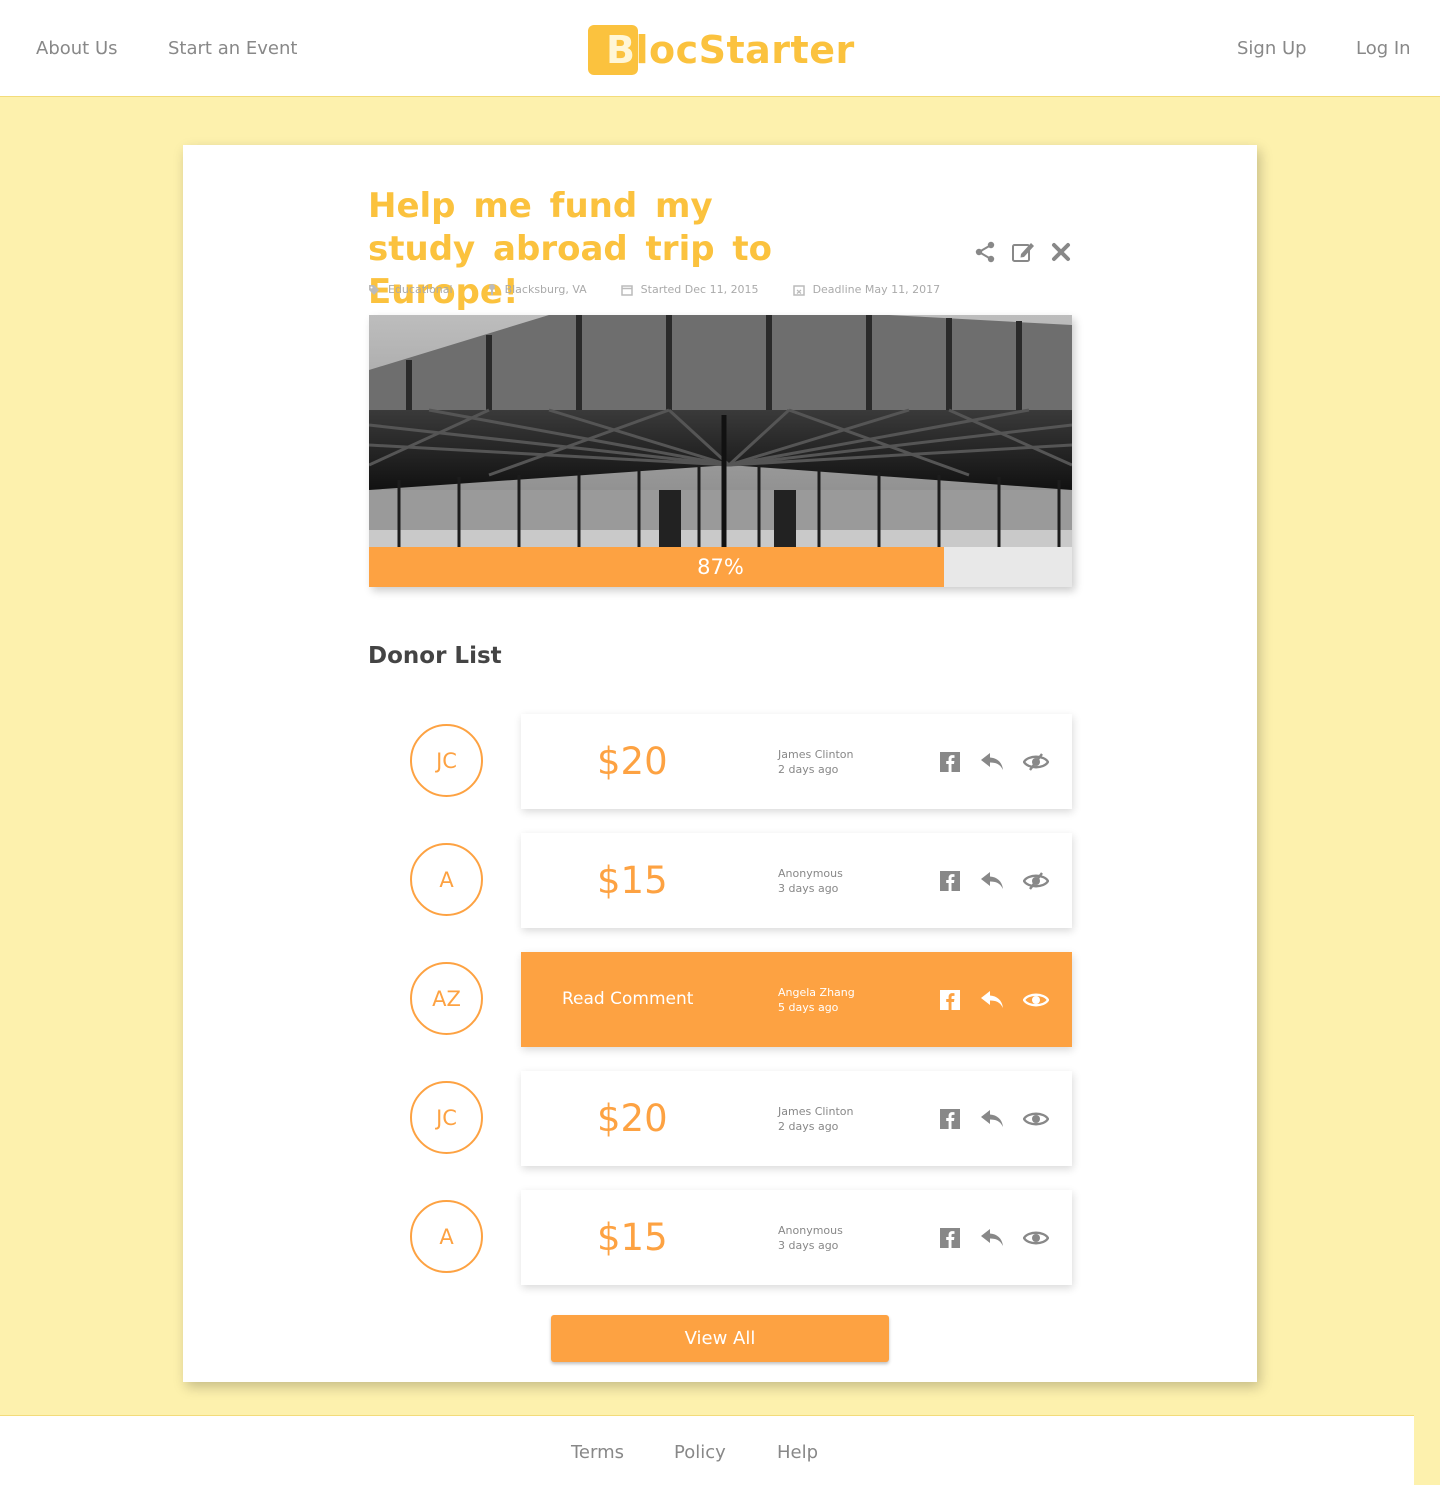  Describe the element at coordinates (621, 50) in the screenshot. I see `logo-first-letter: B` at that location.